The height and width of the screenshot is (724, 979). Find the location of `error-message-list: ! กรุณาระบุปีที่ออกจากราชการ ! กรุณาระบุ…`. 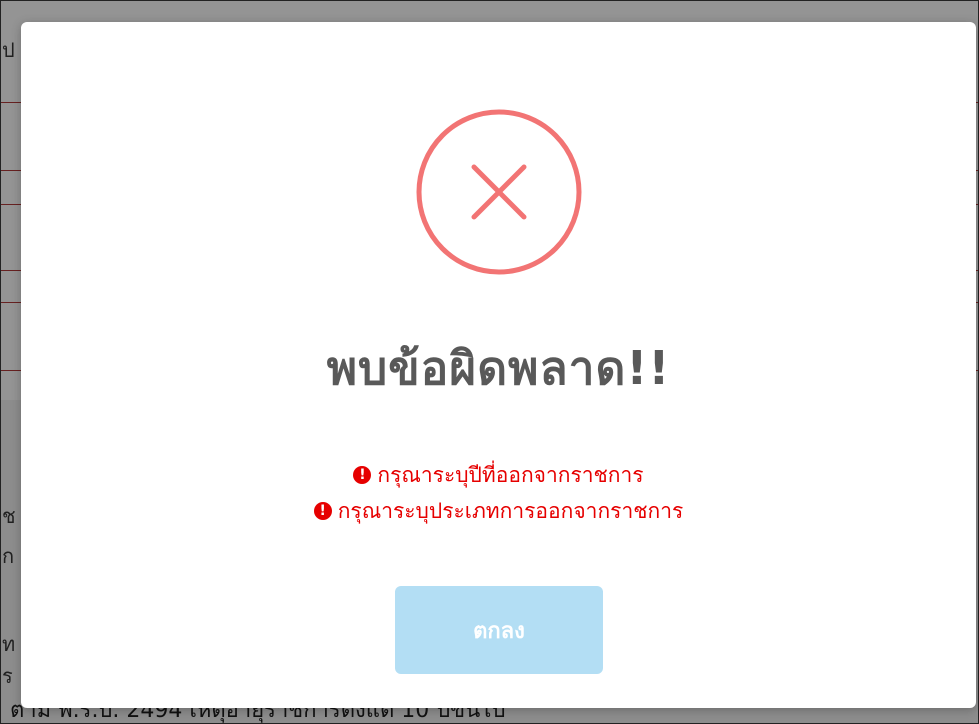

error-message-list: ! กรุณาระบุปีที่ออกจากราชการ ! กรุณาระบุ… is located at coordinates (498, 493).